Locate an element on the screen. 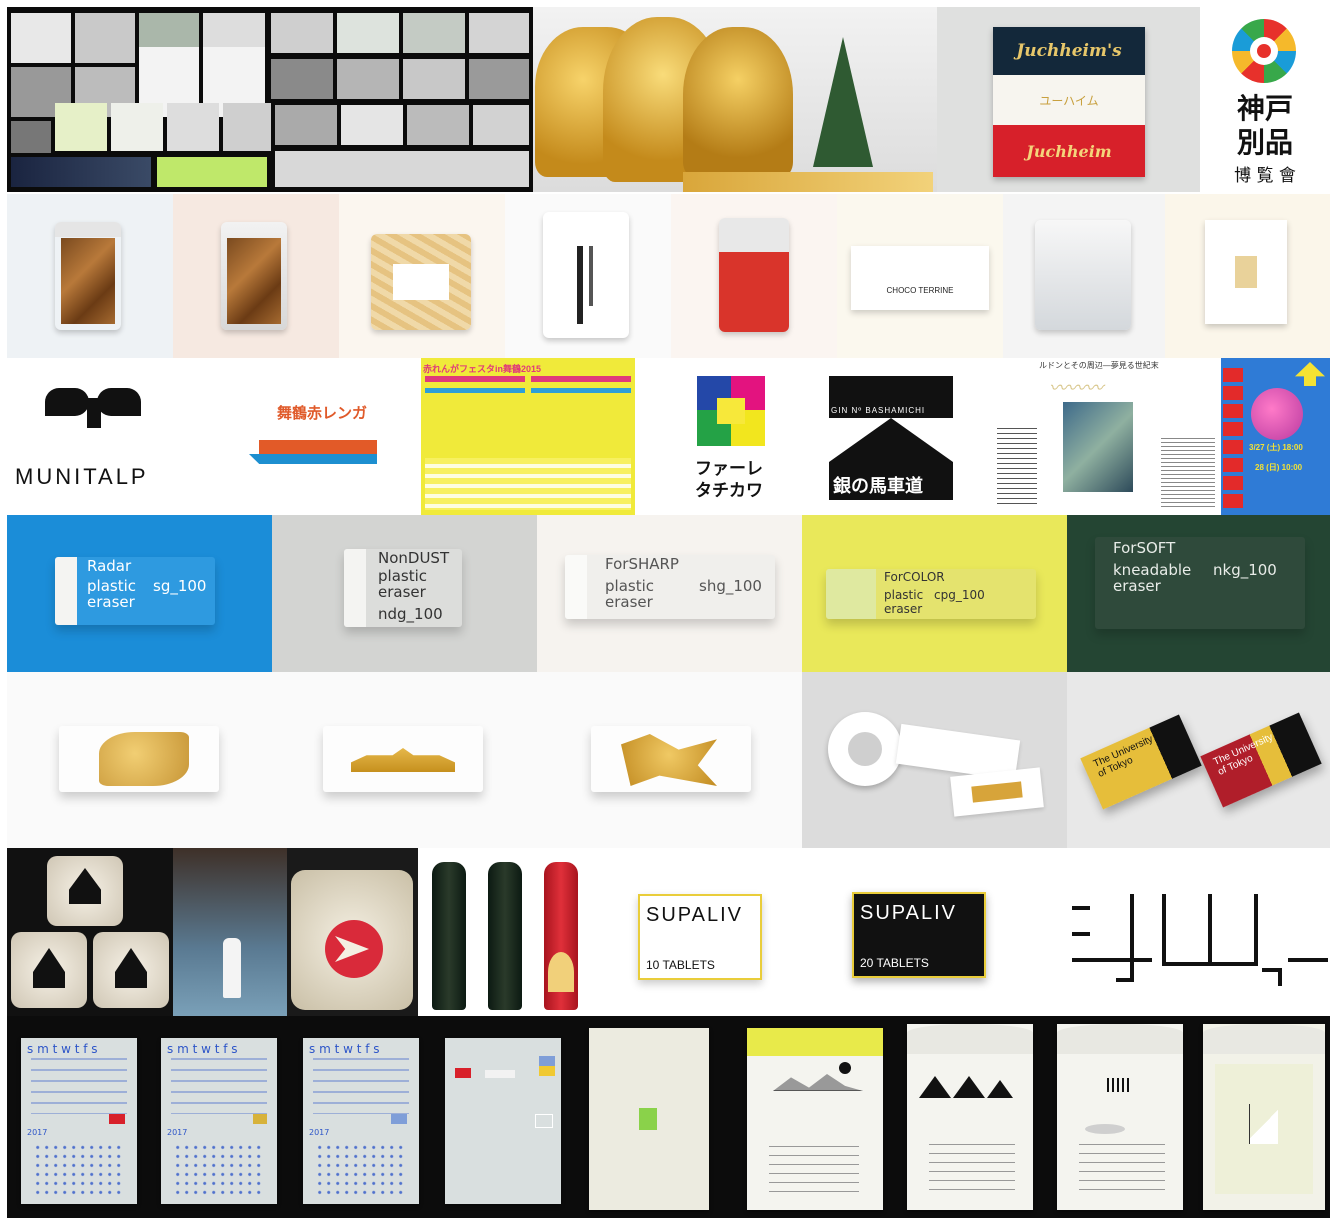 The height and width of the screenshot is (1225, 1337). supaliv-white-tile: SUPALIV 10 TABLETS is located at coordinates (706, 932).